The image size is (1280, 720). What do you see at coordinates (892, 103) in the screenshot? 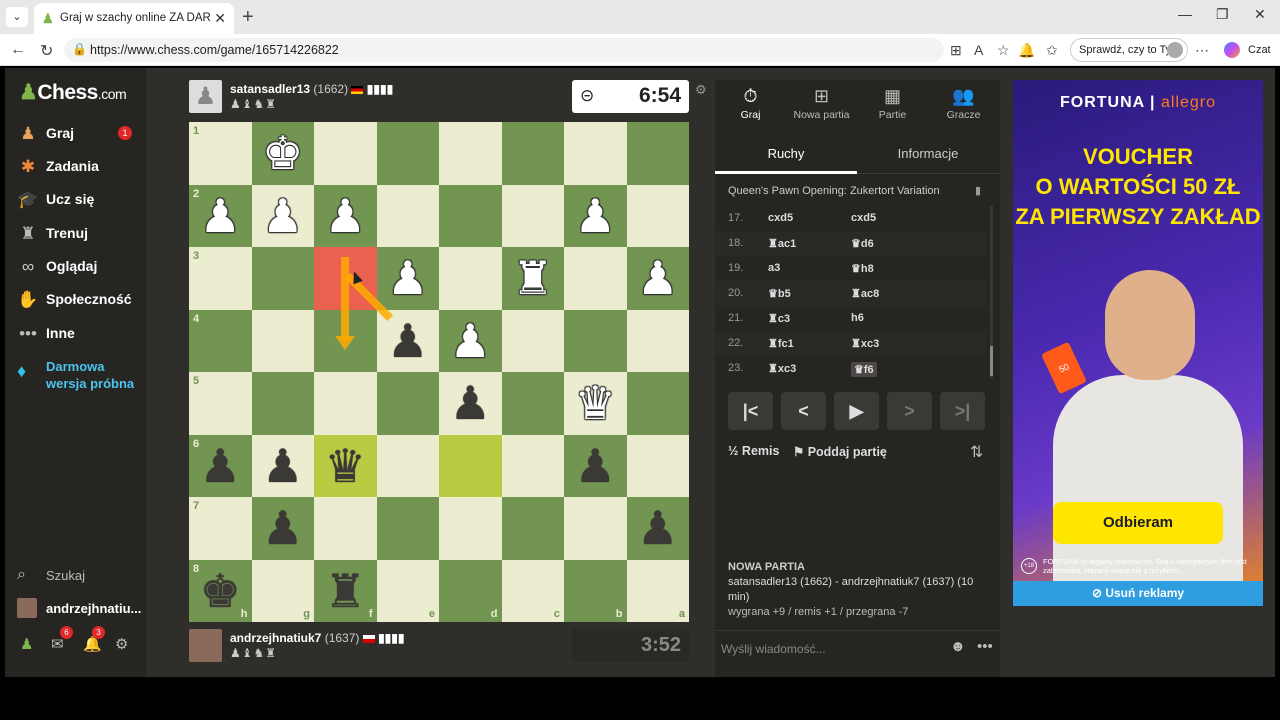
I see `tab-partie: ▦ Partie` at bounding box center [892, 103].